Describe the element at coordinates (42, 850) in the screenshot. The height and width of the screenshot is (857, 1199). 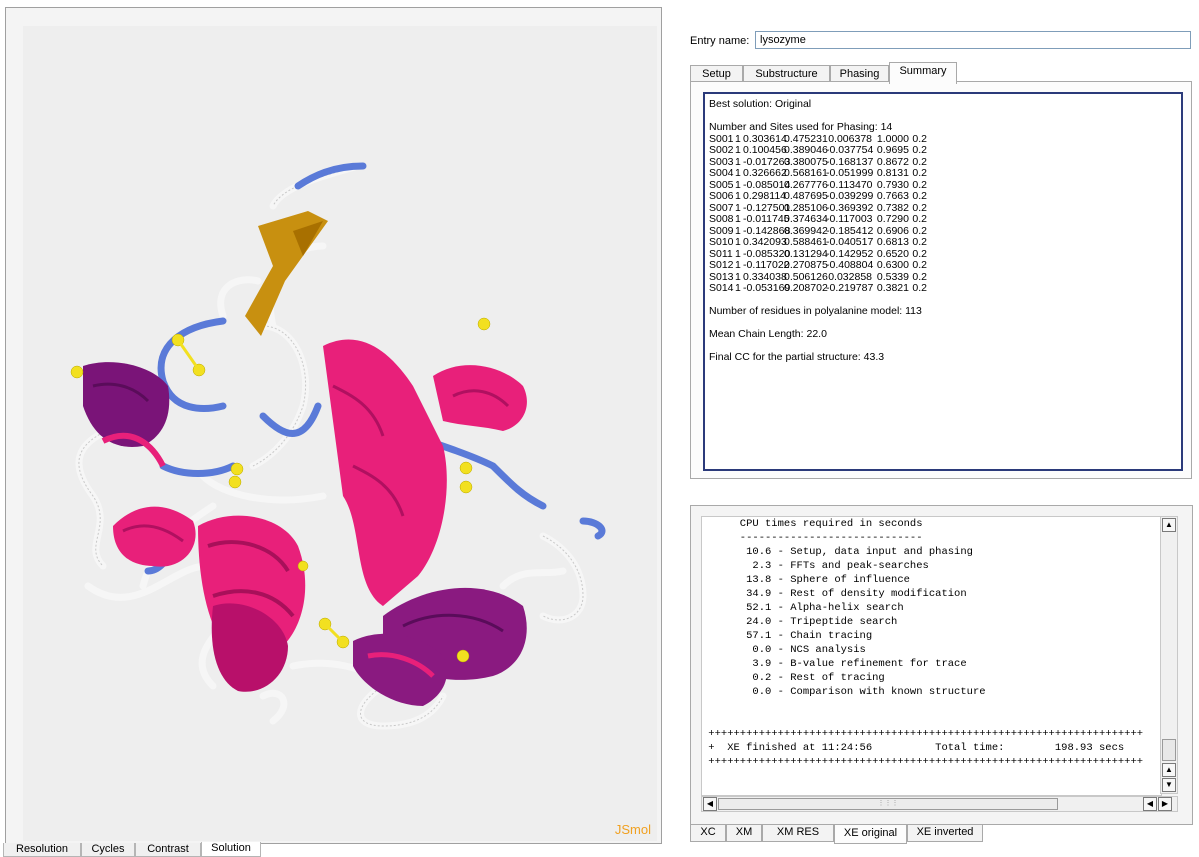
I see `tab-resolution: Resolution` at that location.